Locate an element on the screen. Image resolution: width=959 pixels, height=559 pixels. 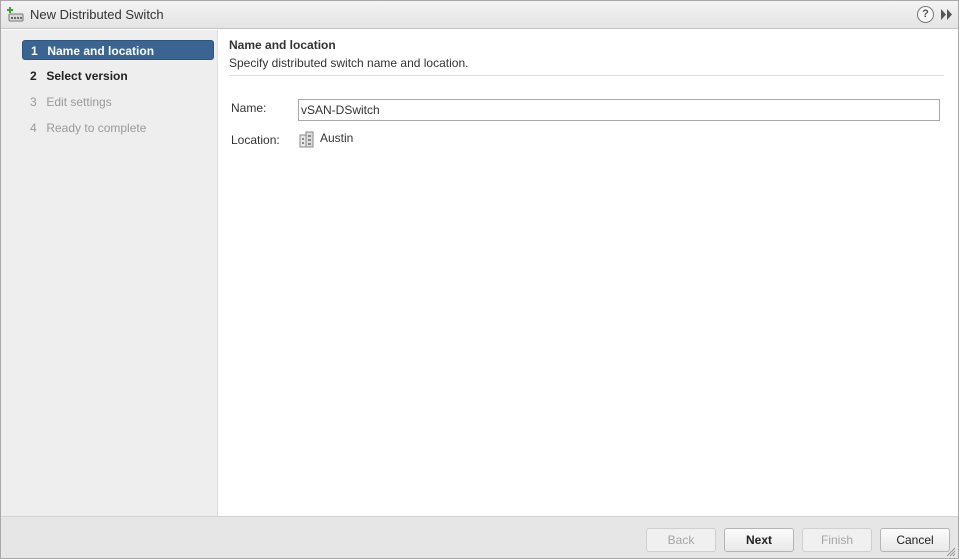
step-number: 2 is located at coordinates (33, 76).